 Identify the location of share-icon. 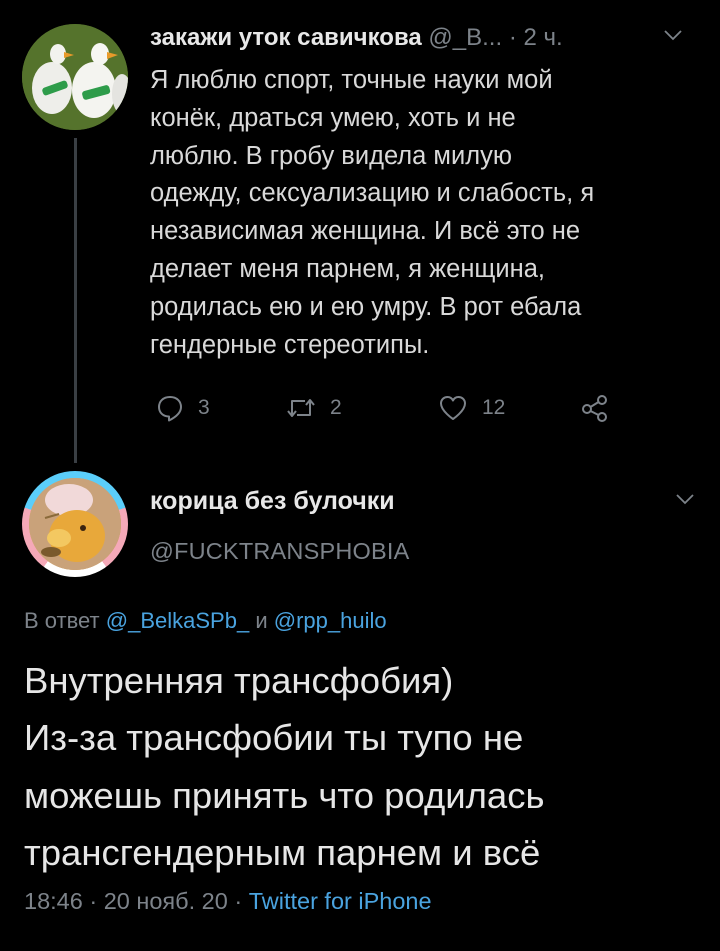
(594, 408).